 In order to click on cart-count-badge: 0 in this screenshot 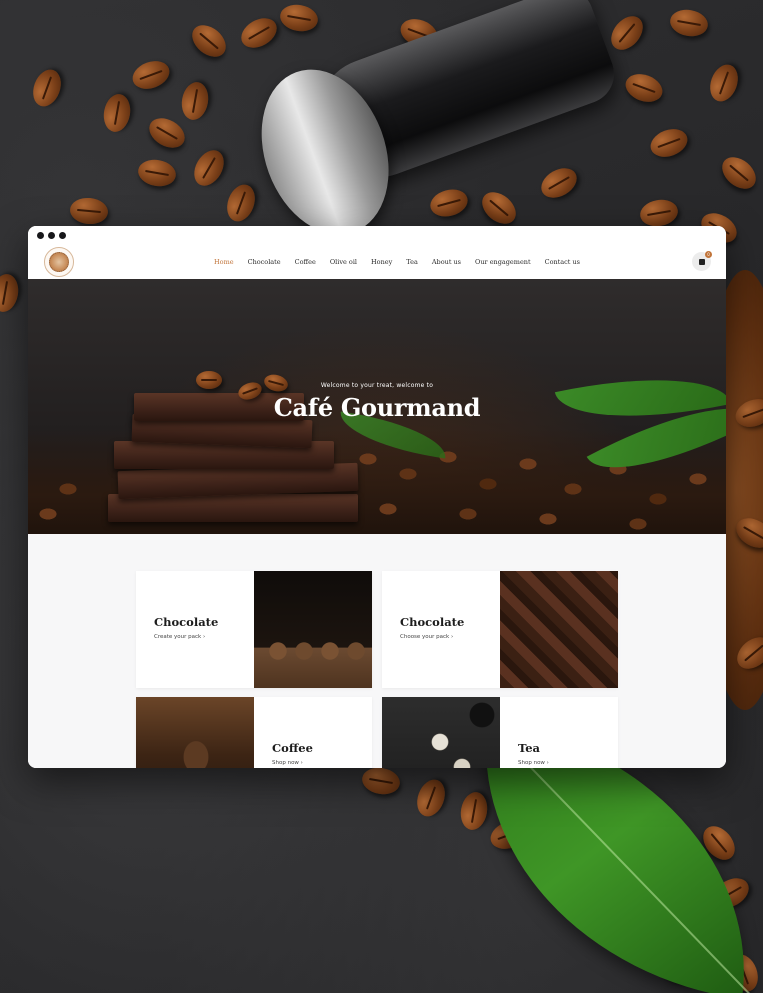, I will do `click(708, 254)`.